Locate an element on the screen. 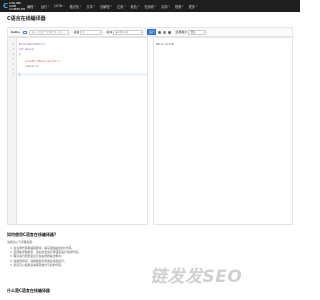  nav-item-crypto: 加解密 ▾ is located at coordinates (106, 6).